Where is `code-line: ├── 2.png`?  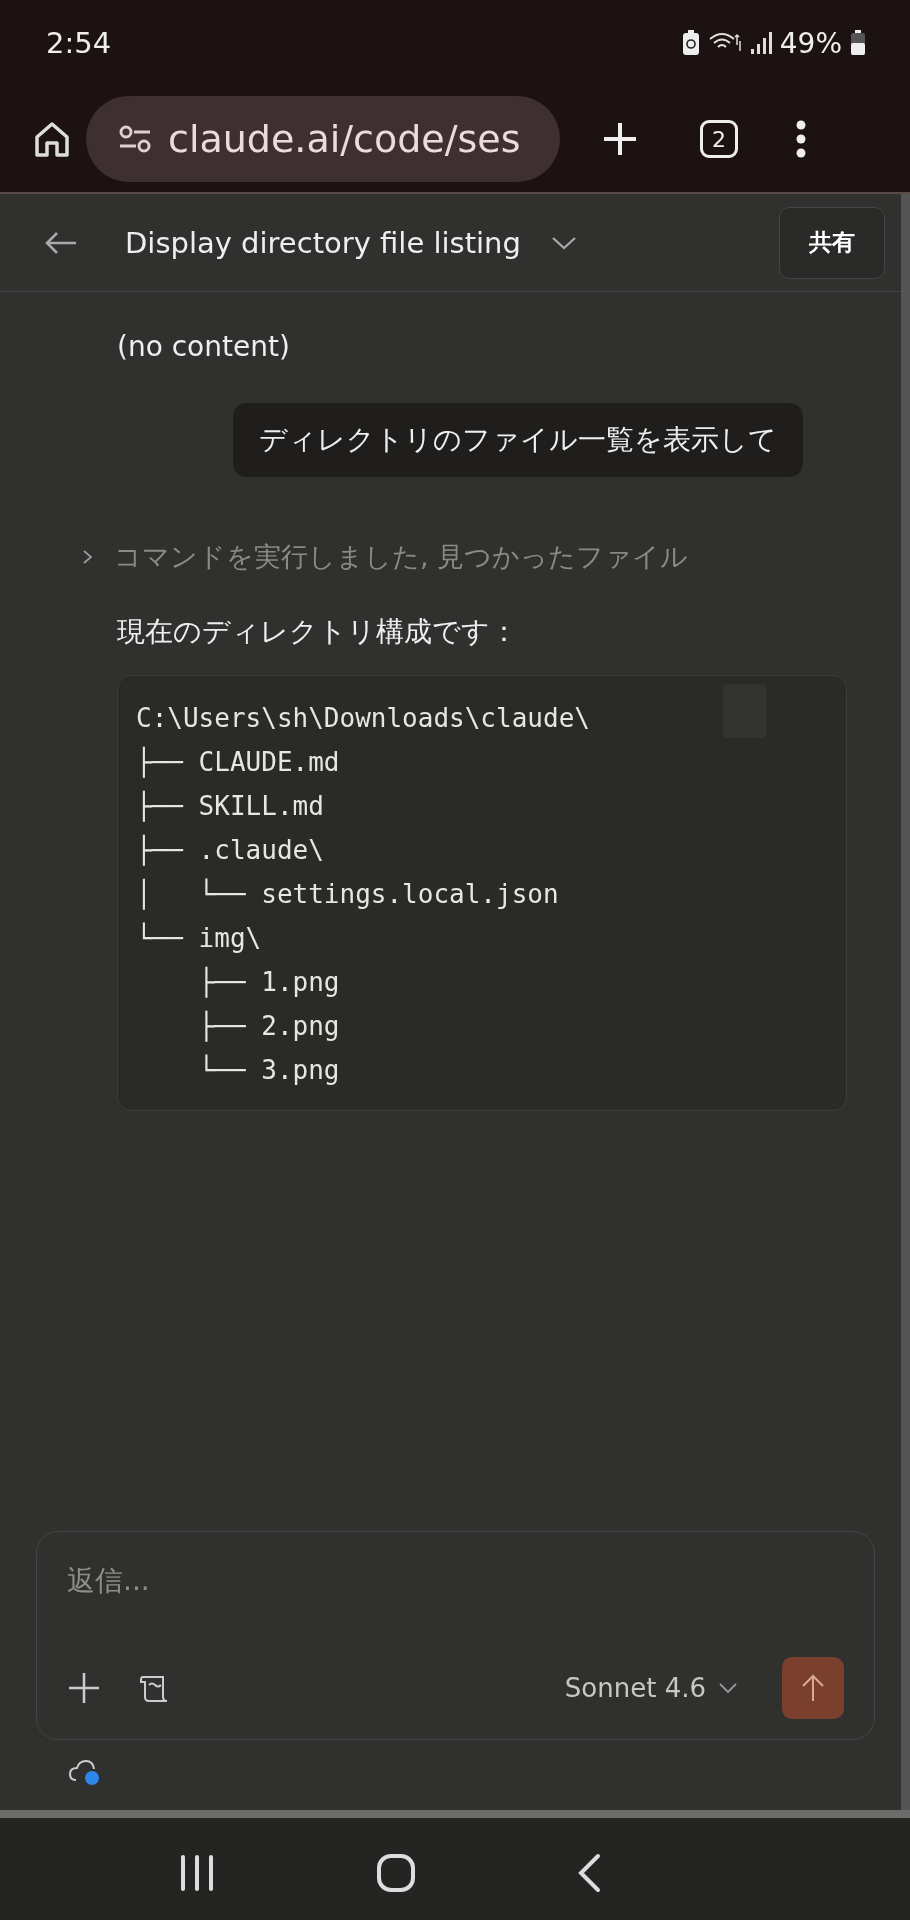 code-line: ├── 2.png is located at coordinates (268, 1026).